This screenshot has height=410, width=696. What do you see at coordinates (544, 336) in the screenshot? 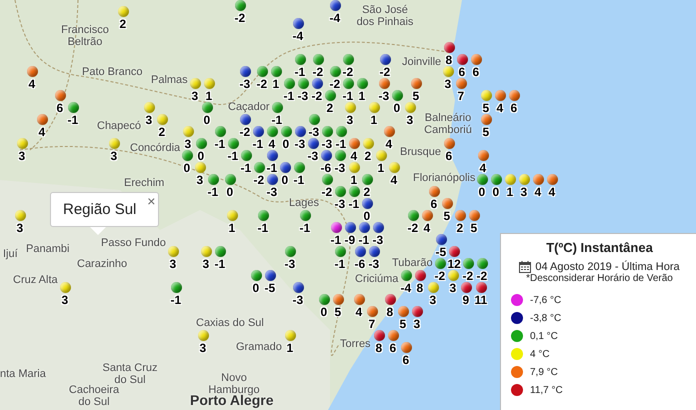
I see `legend-label: 0,1 °C` at bounding box center [544, 336].